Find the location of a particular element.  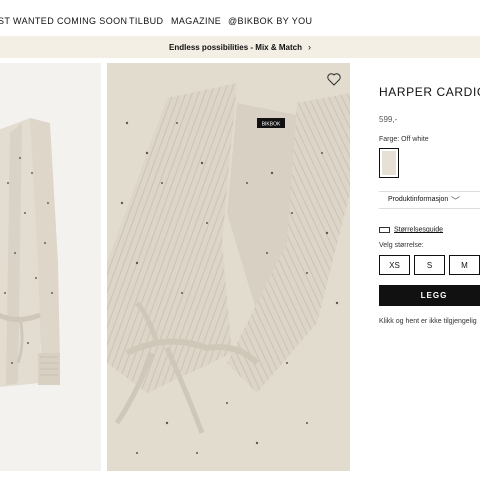

ruler-icon is located at coordinates (384, 229).